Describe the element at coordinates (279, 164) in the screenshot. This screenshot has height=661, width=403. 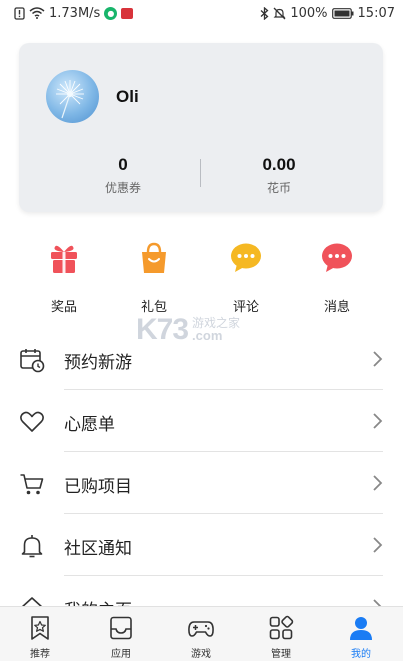
I see `coin-balance: 0.00` at that location.